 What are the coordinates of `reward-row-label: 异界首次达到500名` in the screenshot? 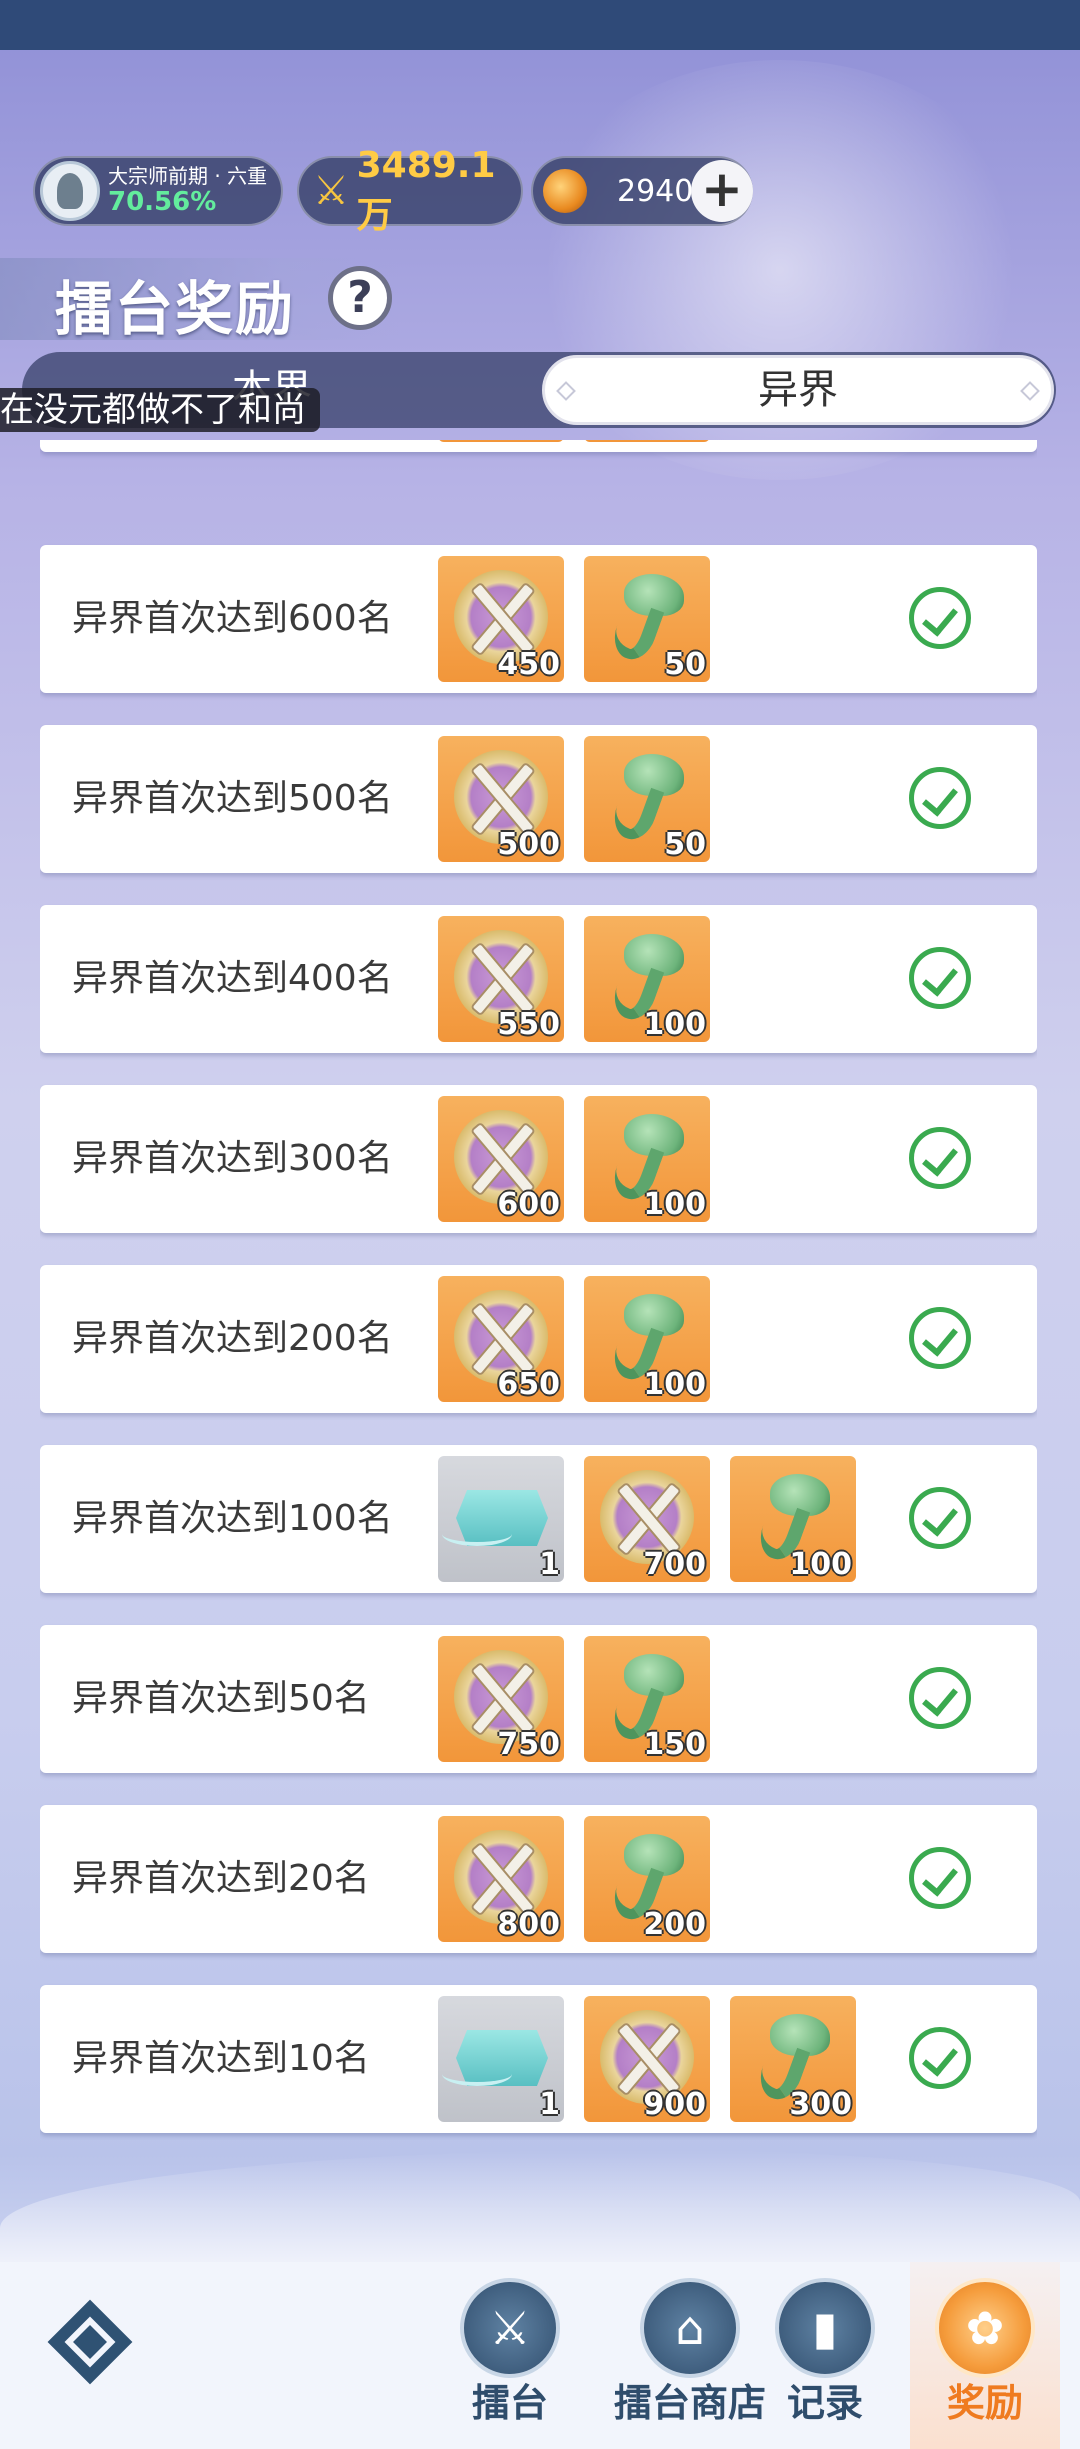 It's located at (232, 798).